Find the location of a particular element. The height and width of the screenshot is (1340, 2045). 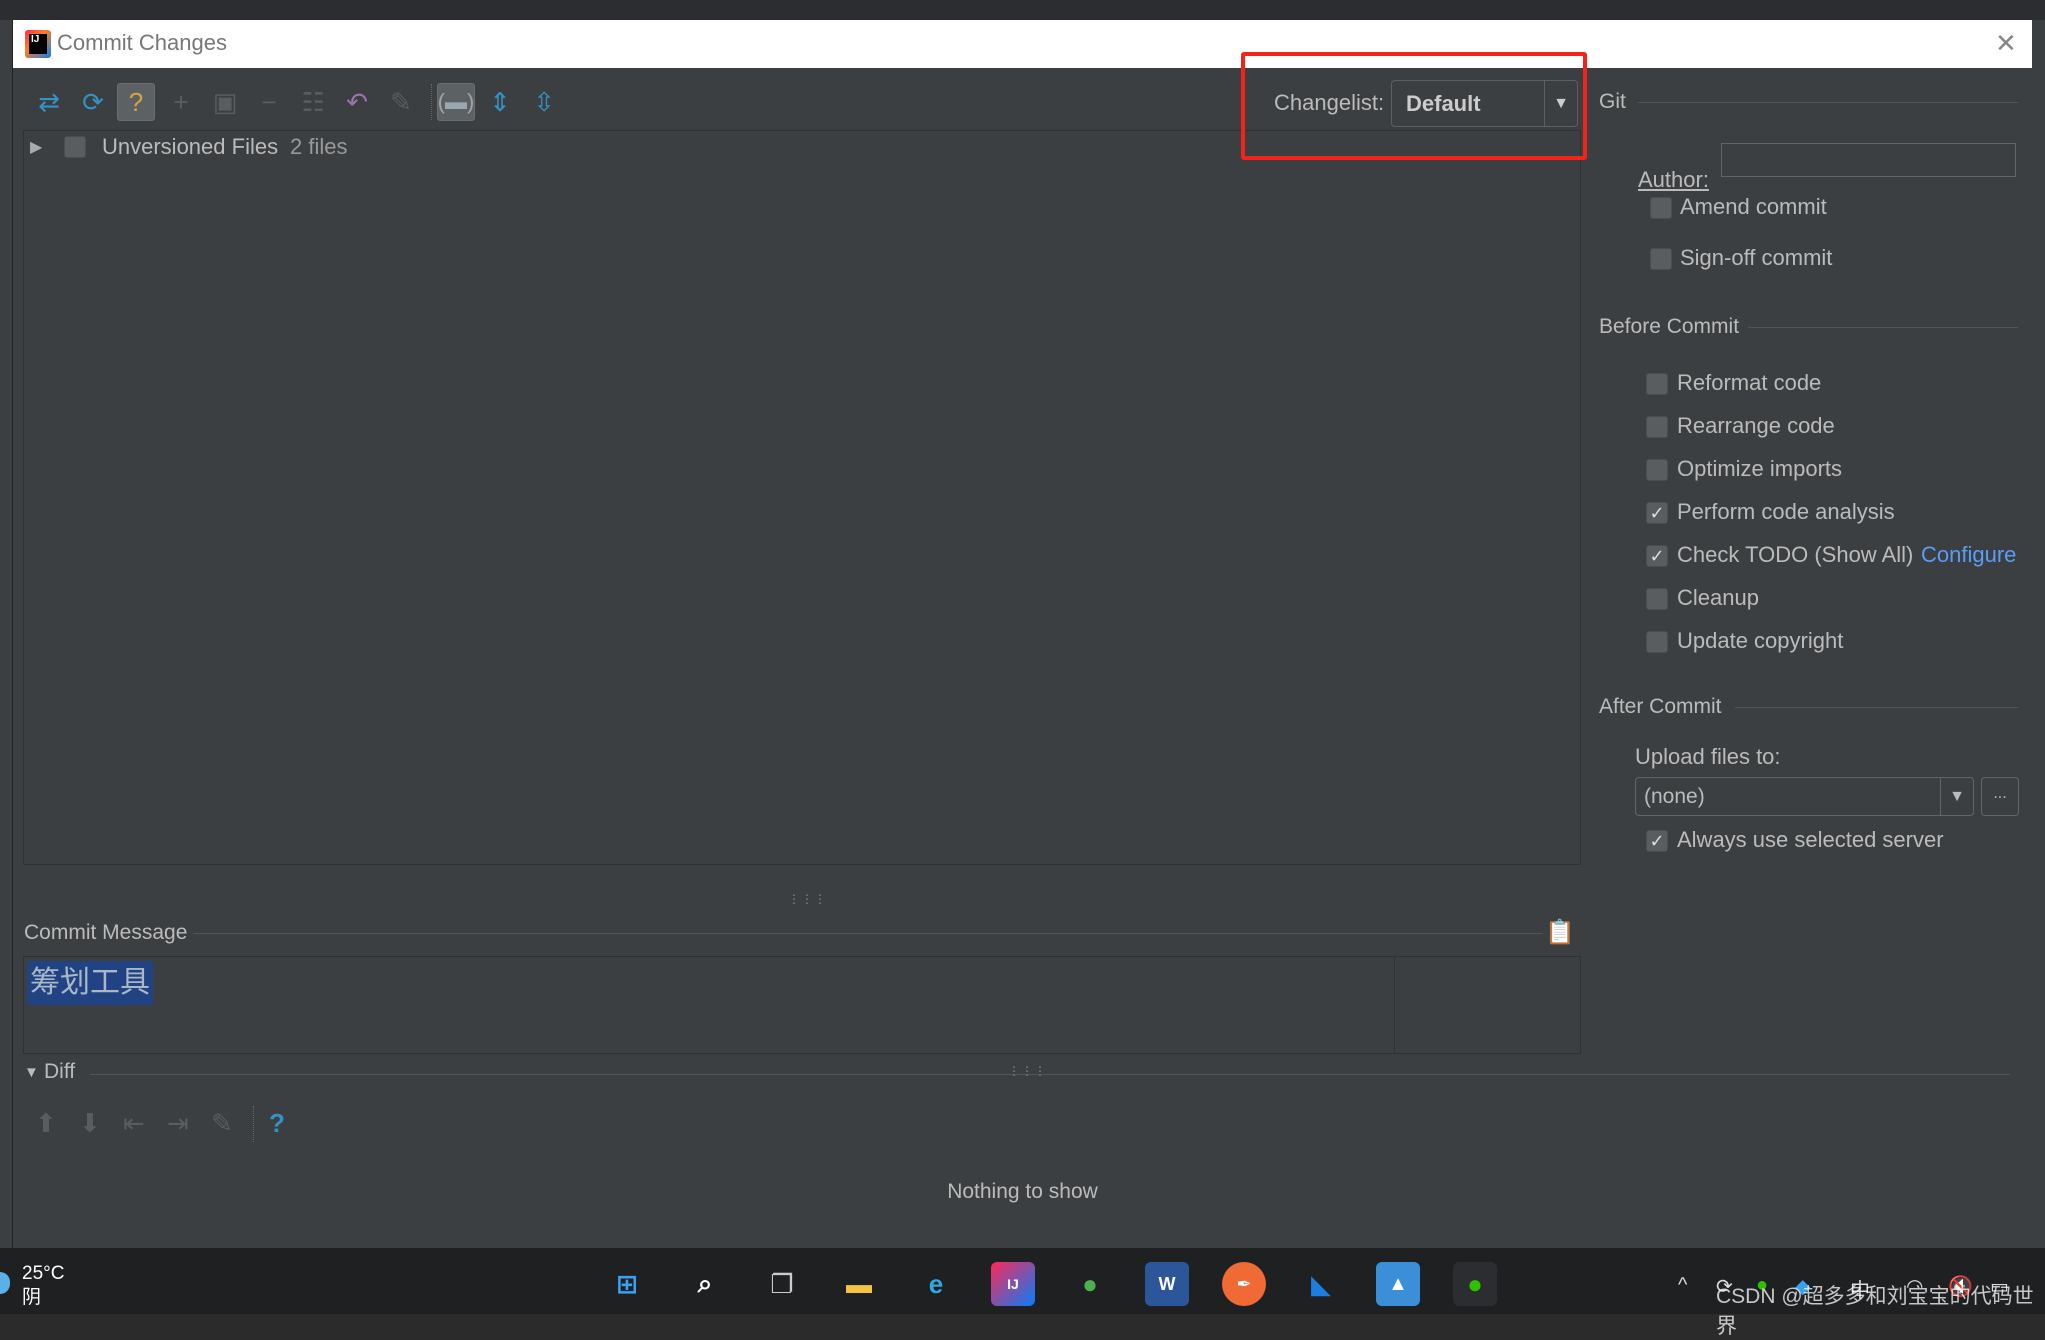

help-icon: ? is located at coordinates (277, 1123).